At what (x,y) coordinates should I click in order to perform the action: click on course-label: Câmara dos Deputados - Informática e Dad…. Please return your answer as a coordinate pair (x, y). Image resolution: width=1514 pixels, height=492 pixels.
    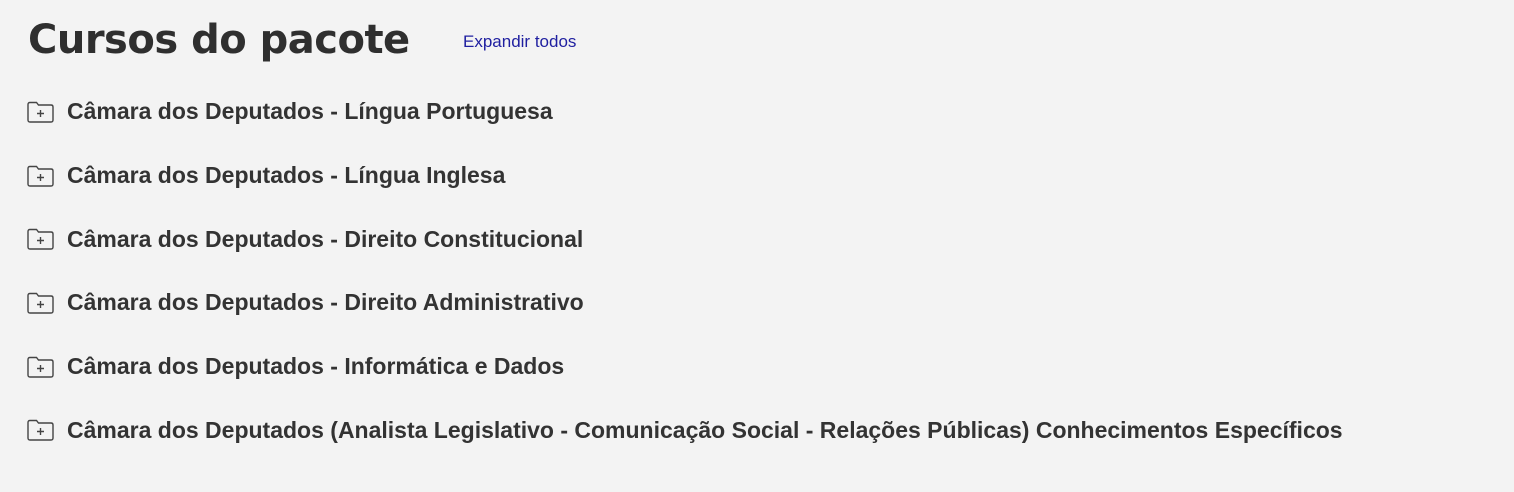
    Looking at the image, I should click on (316, 366).